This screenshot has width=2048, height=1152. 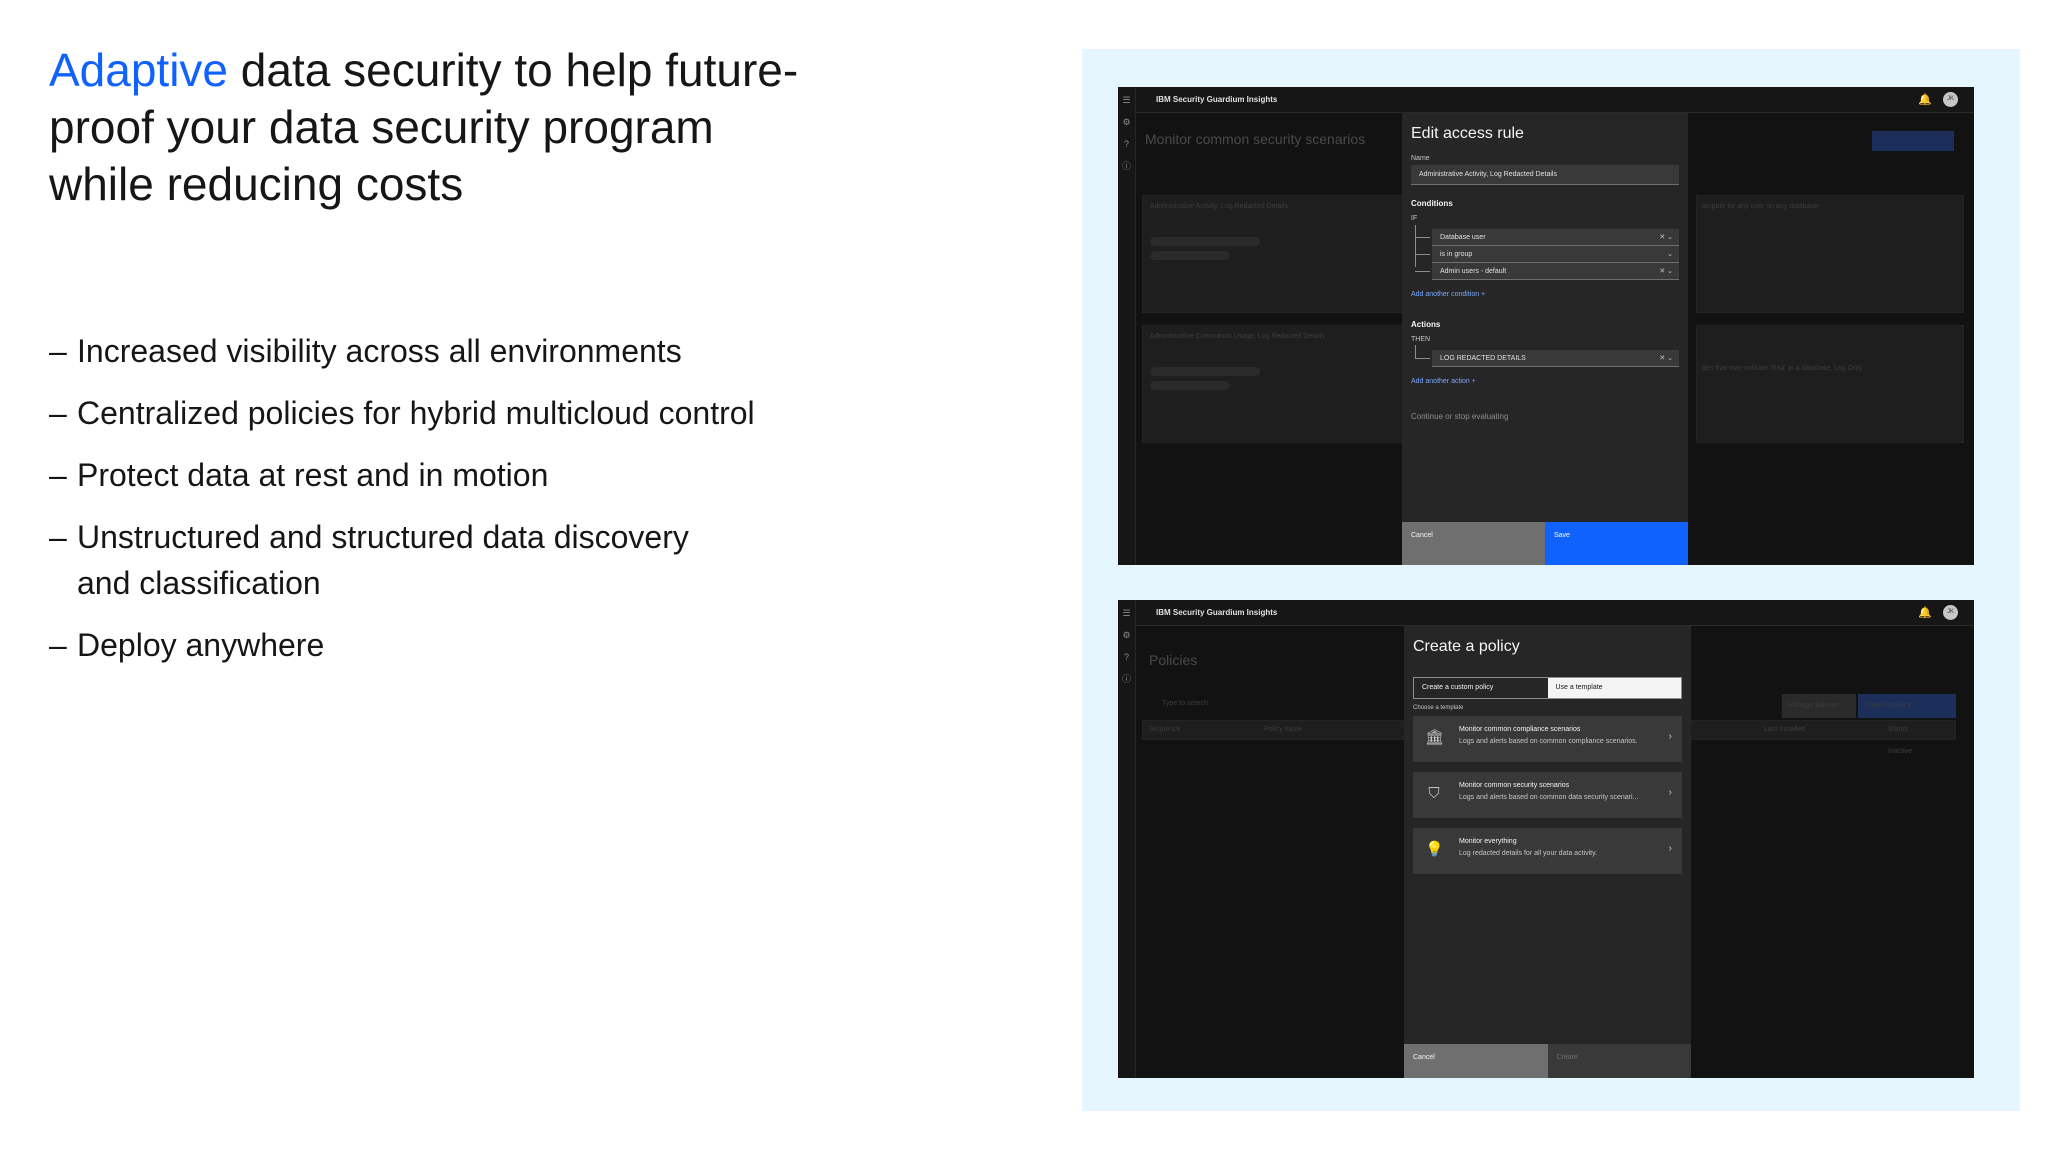 What do you see at coordinates (1414, 218) in the screenshot?
I see `if-label: IF` at bounding box center [1414, 218].